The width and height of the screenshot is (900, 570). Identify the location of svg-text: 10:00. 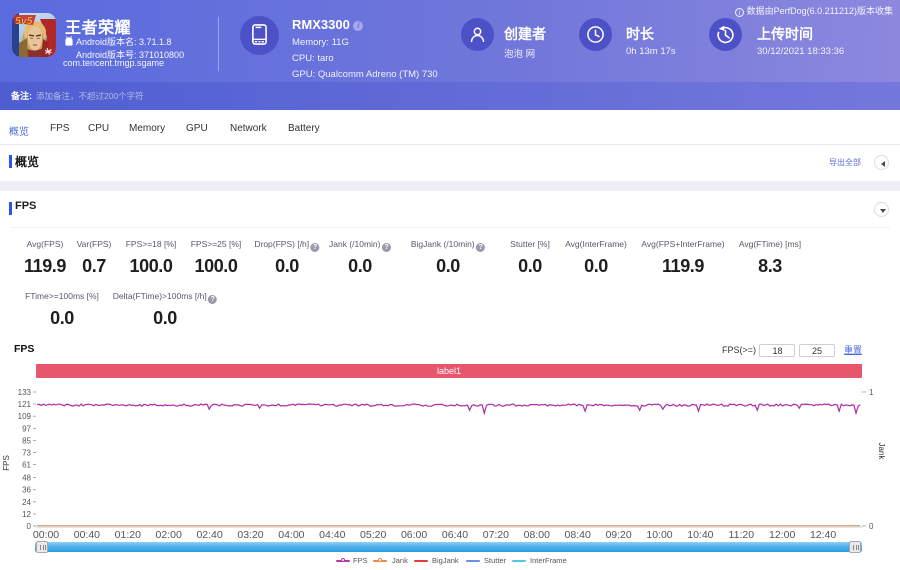
(659, 535).